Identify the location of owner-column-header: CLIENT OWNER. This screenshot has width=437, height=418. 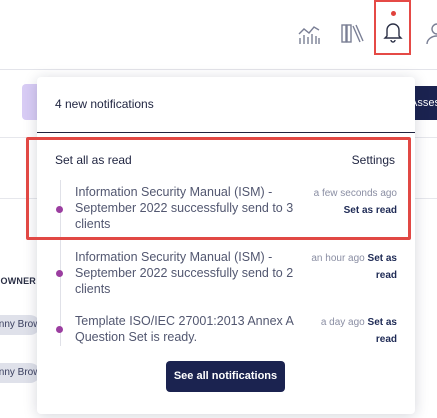
(18, 281).